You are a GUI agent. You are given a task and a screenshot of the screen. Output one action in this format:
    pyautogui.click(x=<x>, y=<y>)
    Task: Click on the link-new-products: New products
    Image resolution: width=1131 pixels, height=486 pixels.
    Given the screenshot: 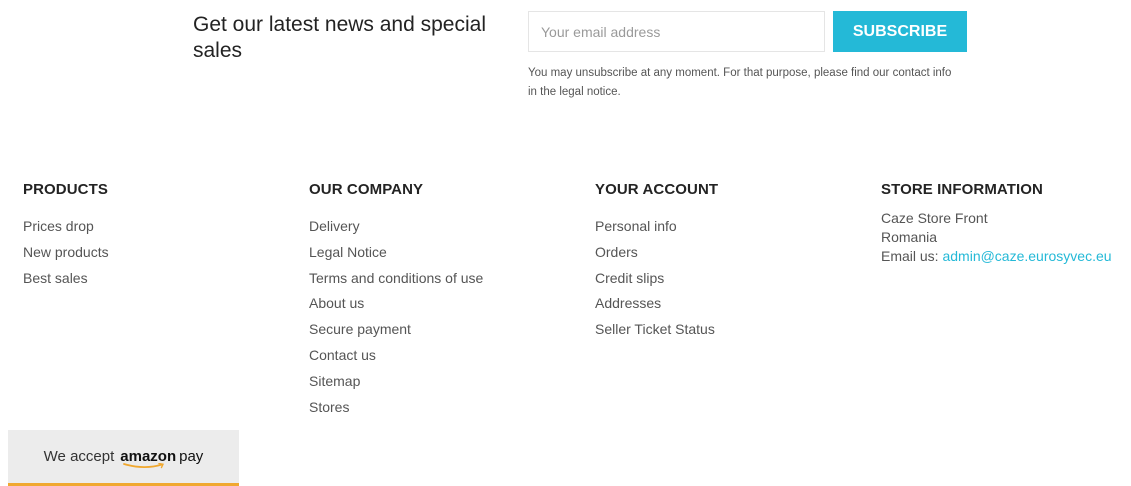 What is the action you would take?
    pyautogui.click(x=66, y=252)
    